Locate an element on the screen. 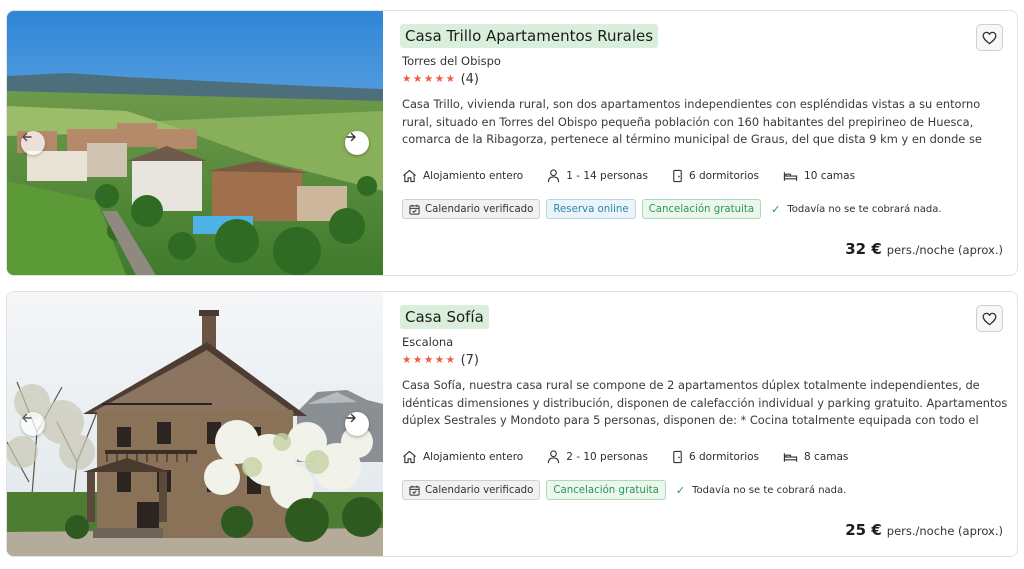 Image resolution: width=1024 pixels, height=569 pixels. fact-people: 1 - 14 personas is located at coordinates (597, 176).